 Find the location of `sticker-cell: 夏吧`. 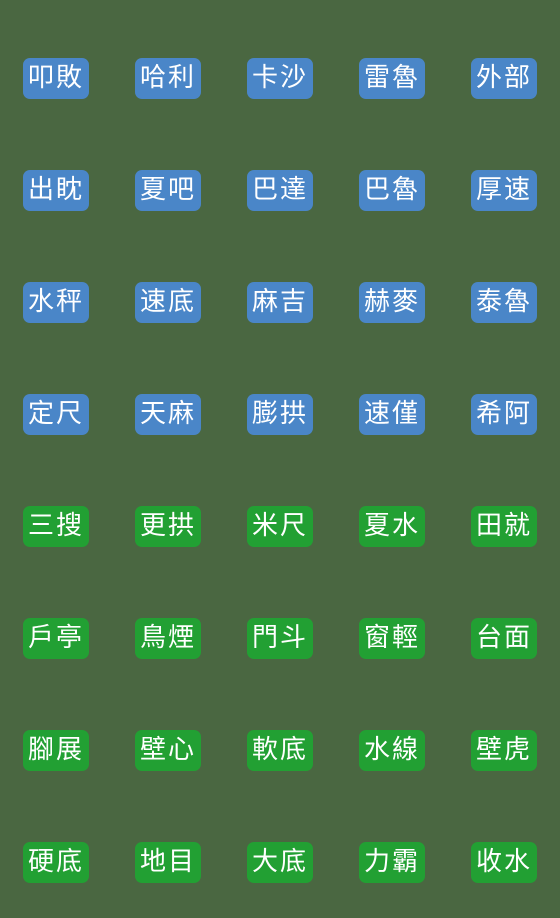

sticker-cell: 夏吧 is located at coordinates (168, 190).